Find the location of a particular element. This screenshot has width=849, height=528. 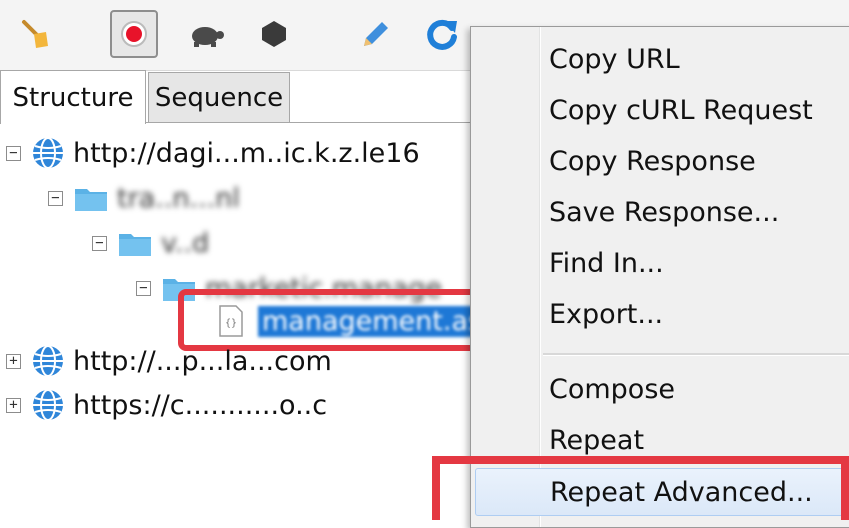

session-tabs: Structure Sequence is located at coordinates (235, 97).